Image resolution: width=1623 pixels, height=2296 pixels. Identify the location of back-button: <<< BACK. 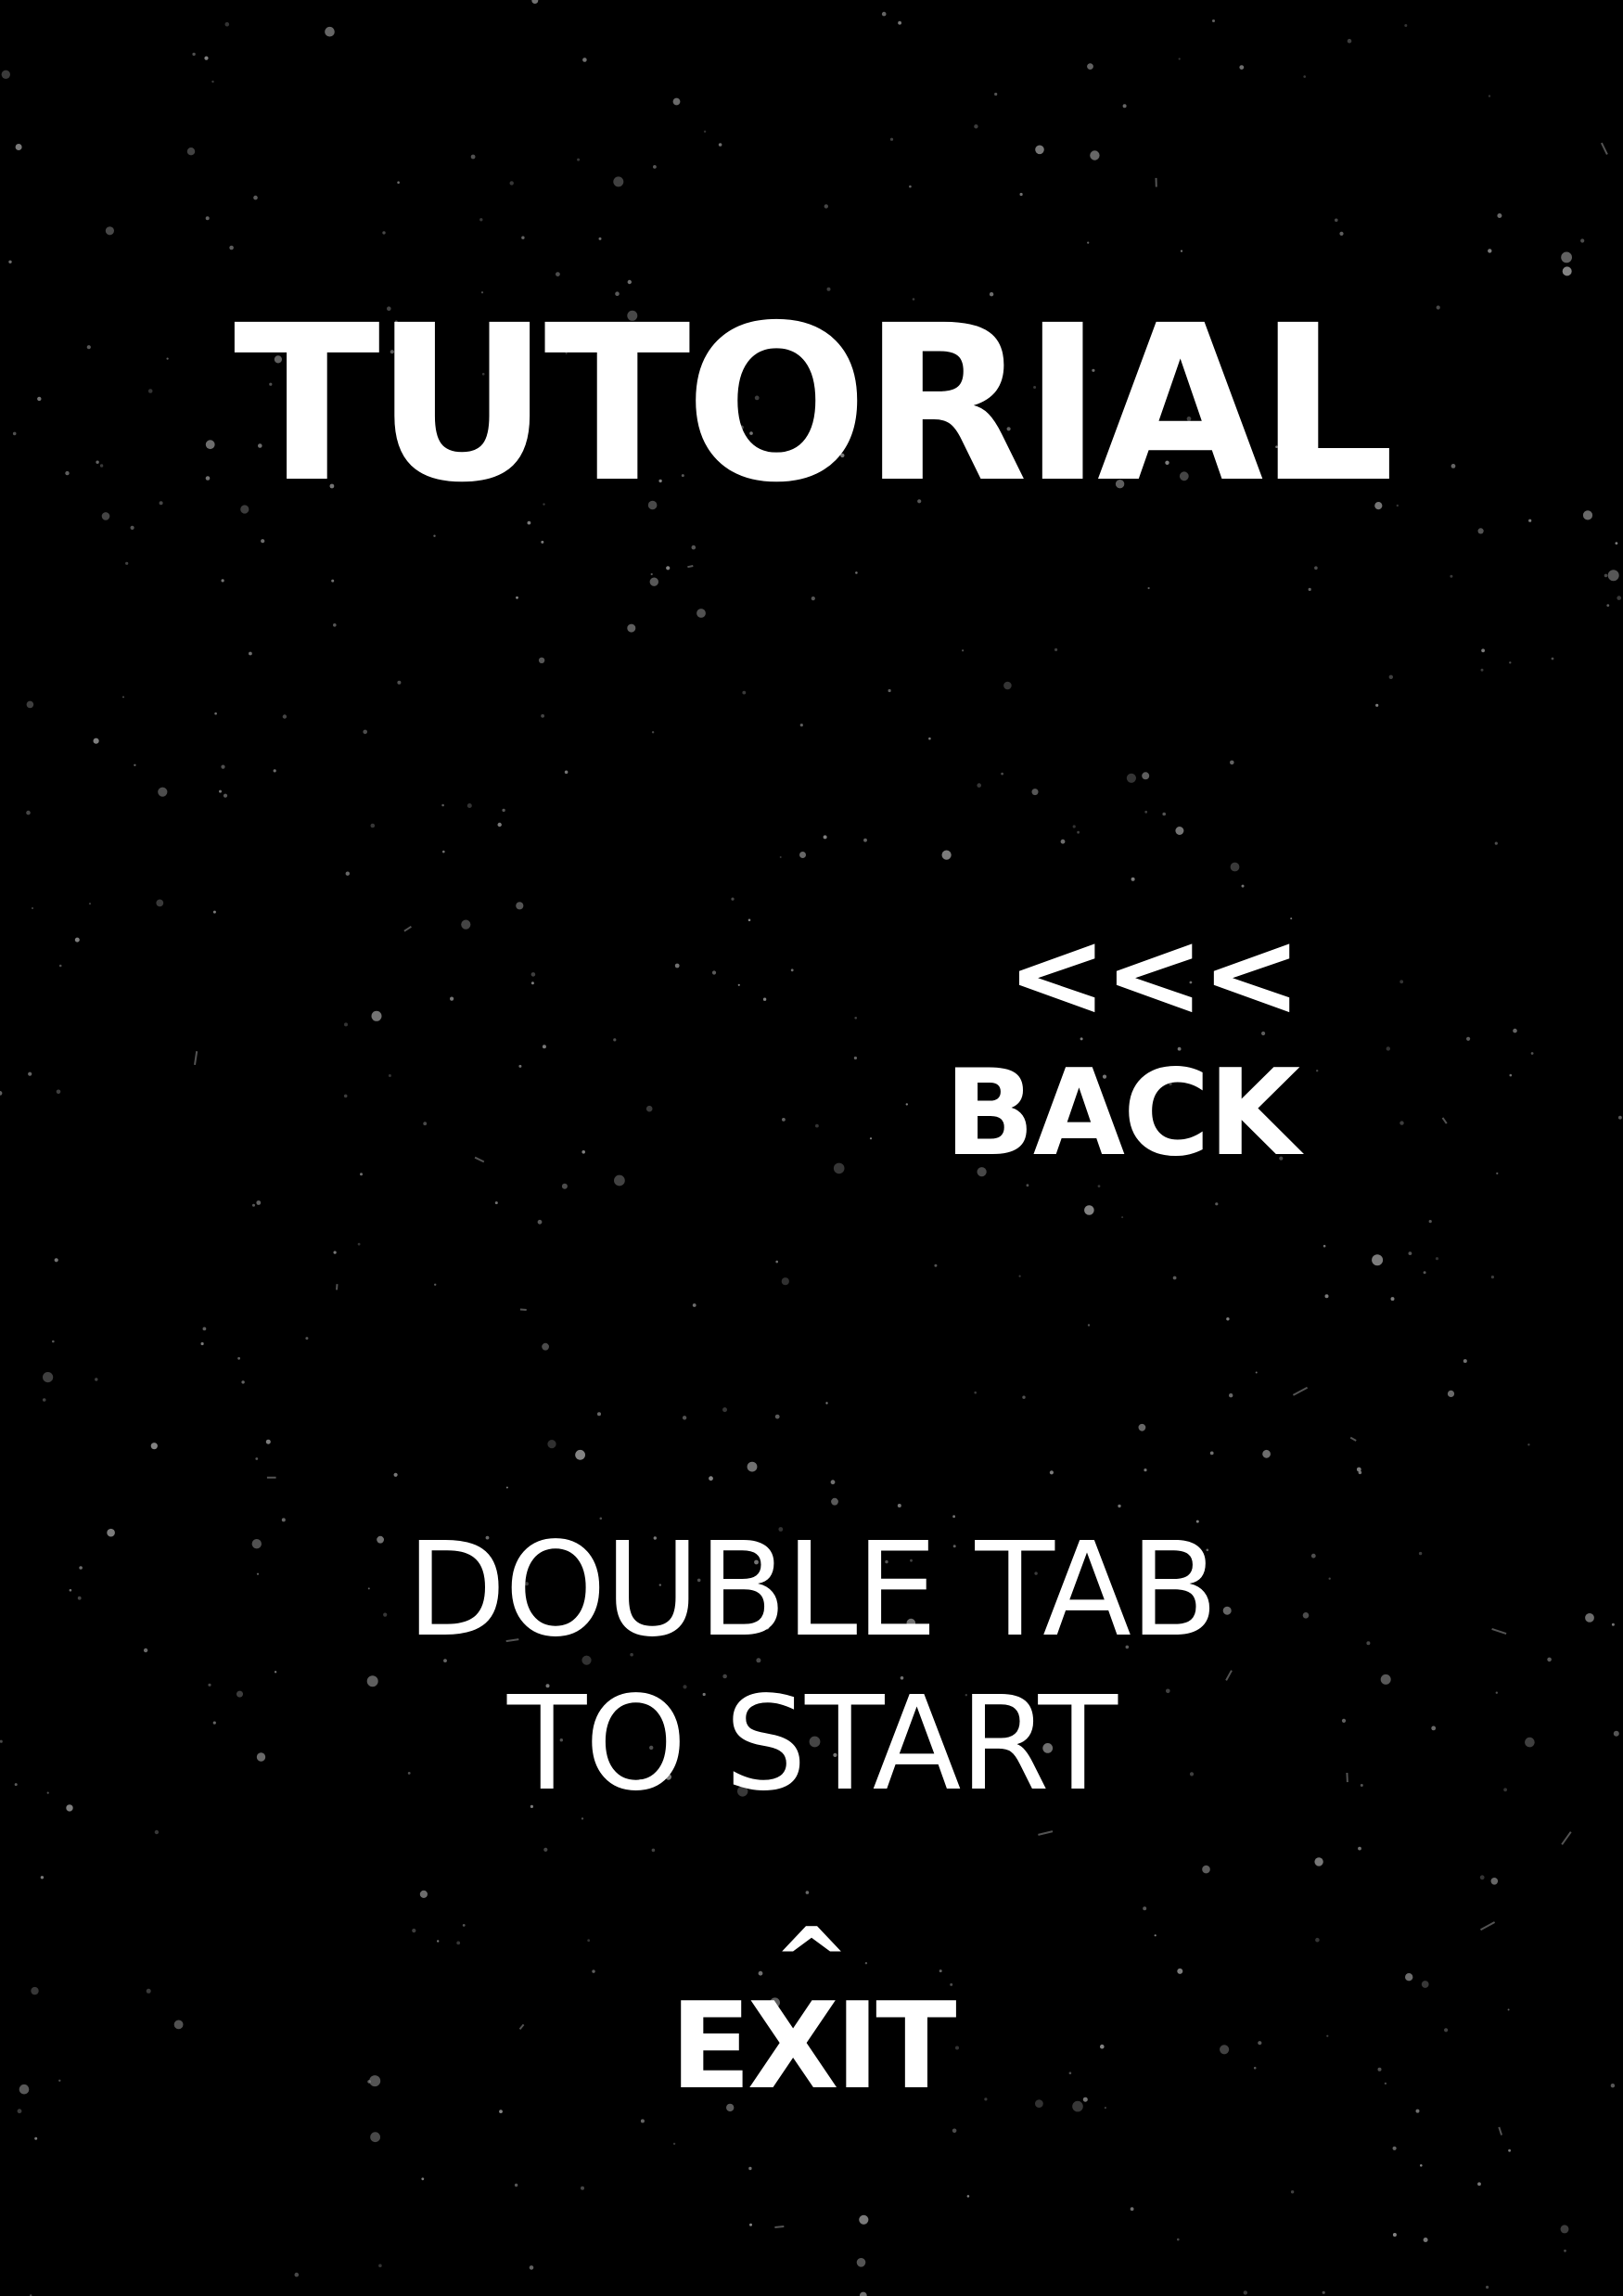
(1123, 1044).